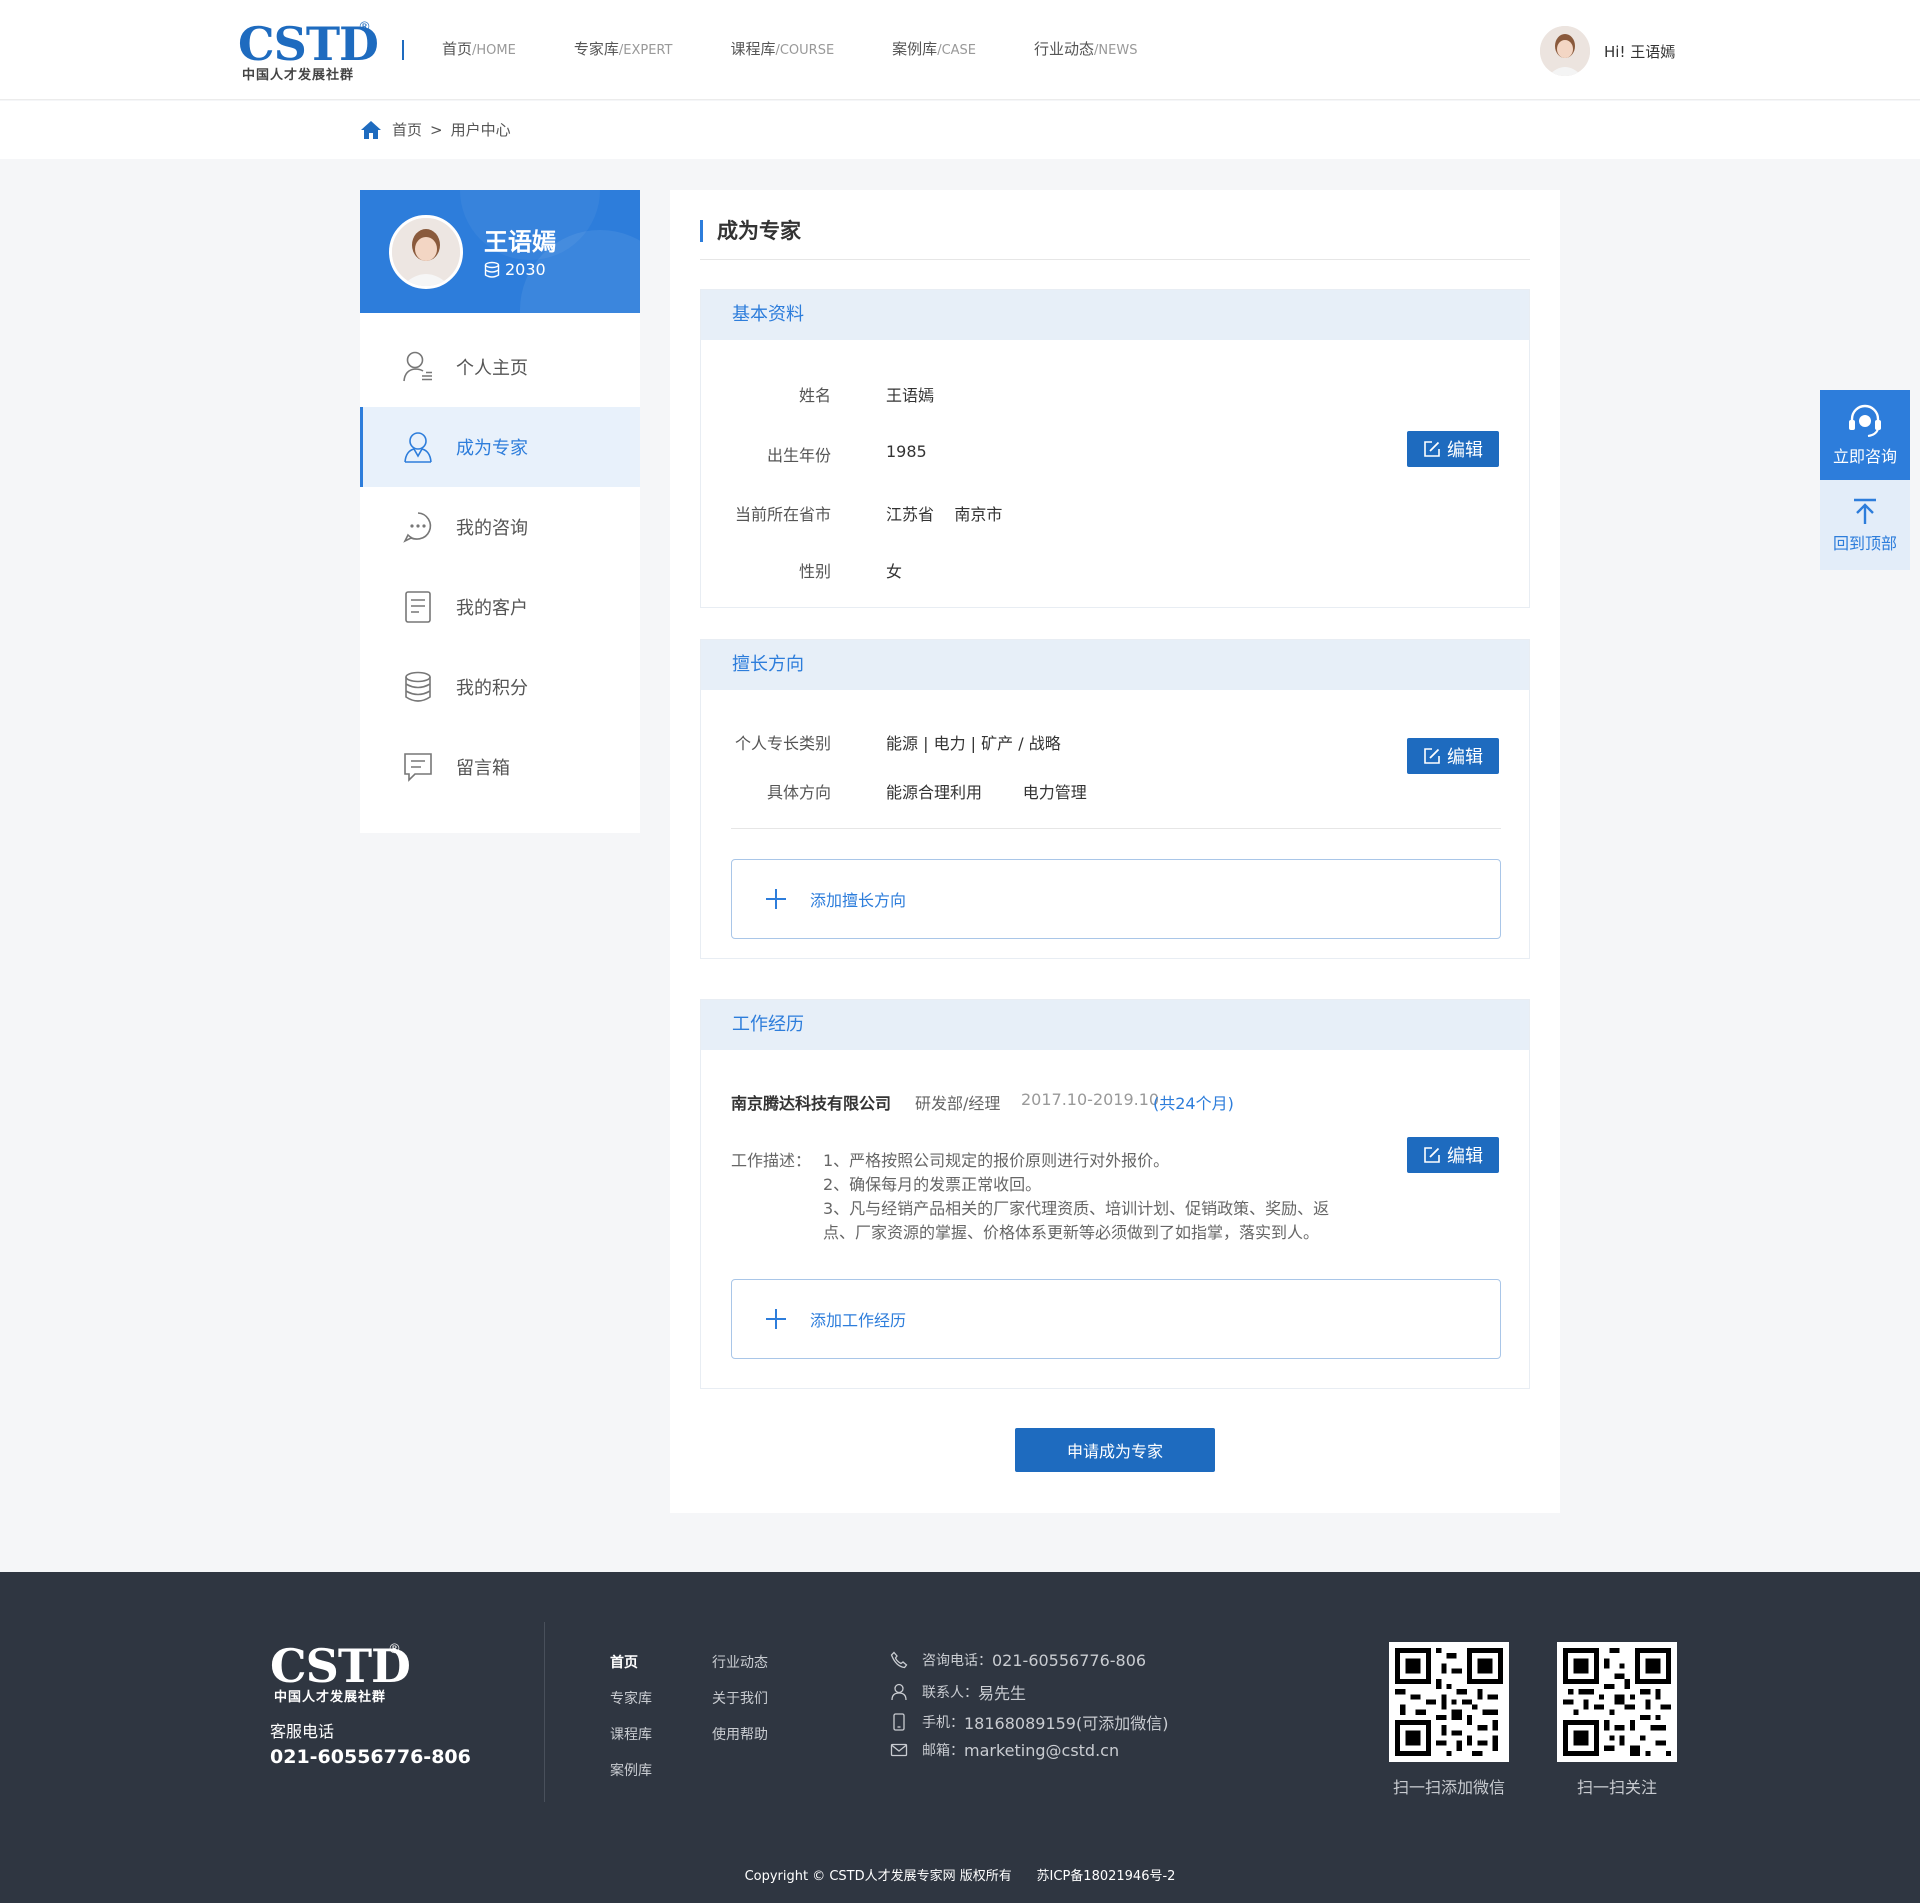 The image size is (1920, 1903). What do you see at coordinates (426, 252) in the screenshot?
I see `sidebar-avatar` at bounding box center [426, 252].